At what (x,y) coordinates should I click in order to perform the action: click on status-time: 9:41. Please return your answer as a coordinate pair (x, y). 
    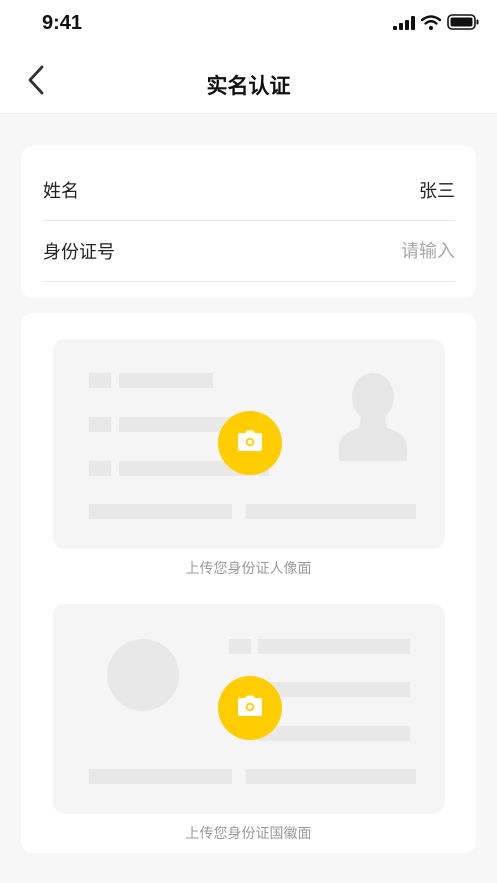
    Looking at the image, I should click on (62, 23).